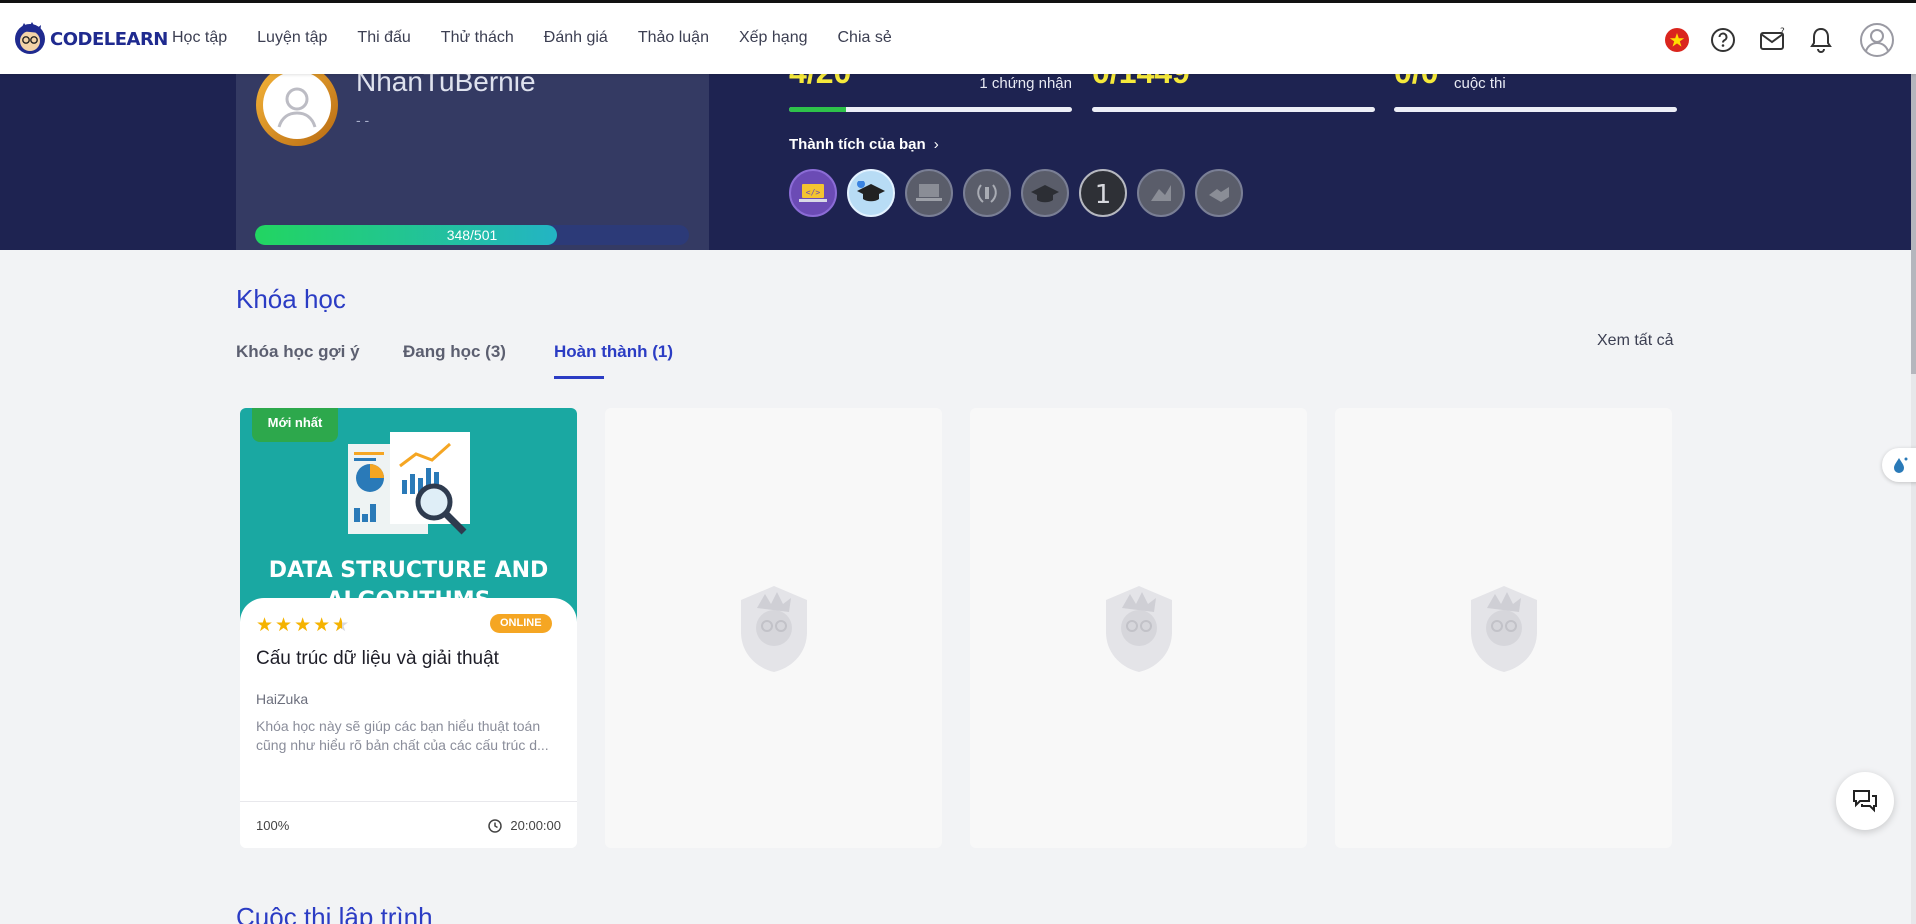 The image size is (1916, 924). Describe the element at coordinates (1416, 82) in the screenshot. I see `stat-value: 0/0` at that location.